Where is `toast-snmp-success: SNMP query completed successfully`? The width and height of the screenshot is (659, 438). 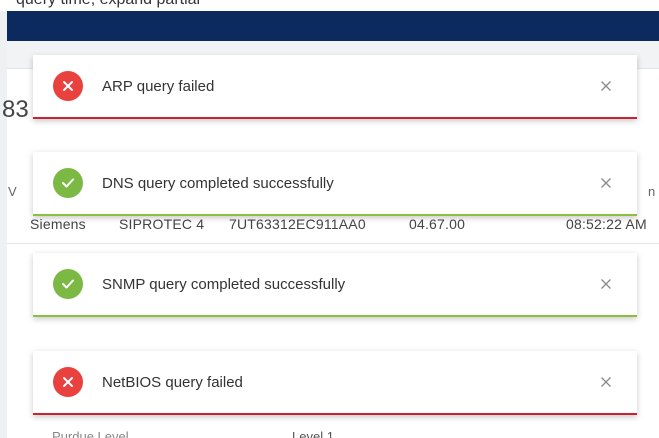
toast-snmp-success: SNMP query completed successfully is located at coordinates (335, 285).